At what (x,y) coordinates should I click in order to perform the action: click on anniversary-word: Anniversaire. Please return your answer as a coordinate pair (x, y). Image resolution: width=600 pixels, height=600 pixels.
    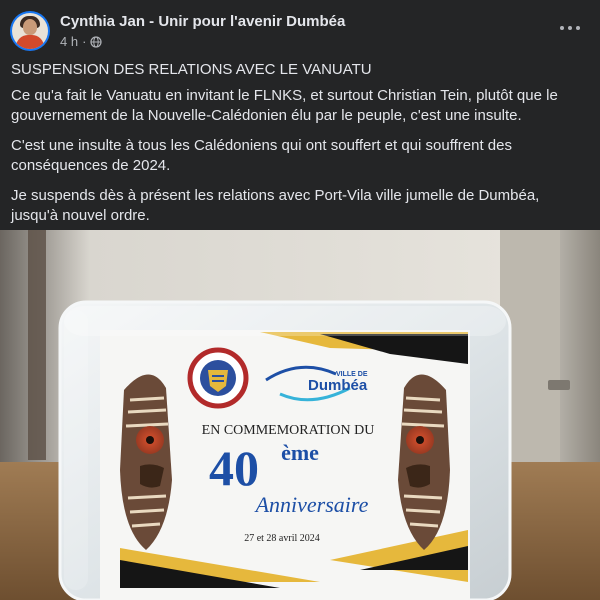
    Looking at the image, I should click on (311, 504).